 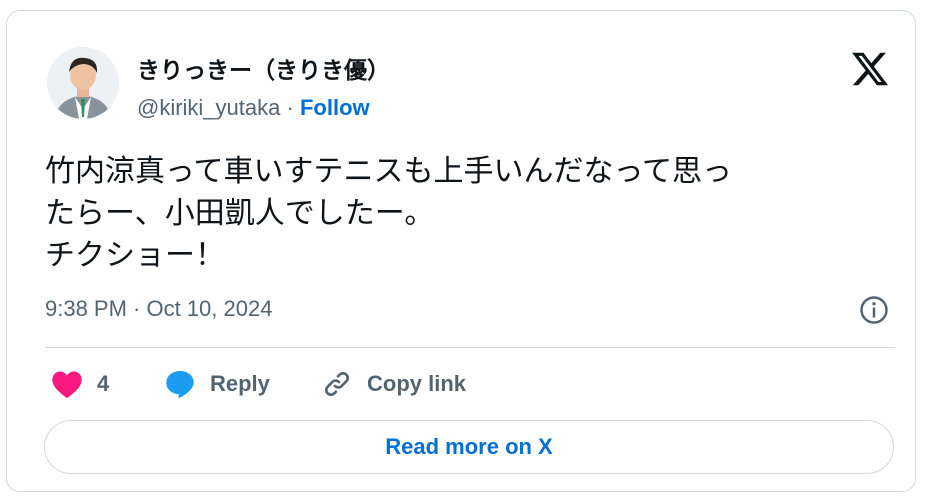 What do you see at coordinates (240, 383) in the screenshot?
I see `reply-label: Reply` at bounding box center [240, 383].